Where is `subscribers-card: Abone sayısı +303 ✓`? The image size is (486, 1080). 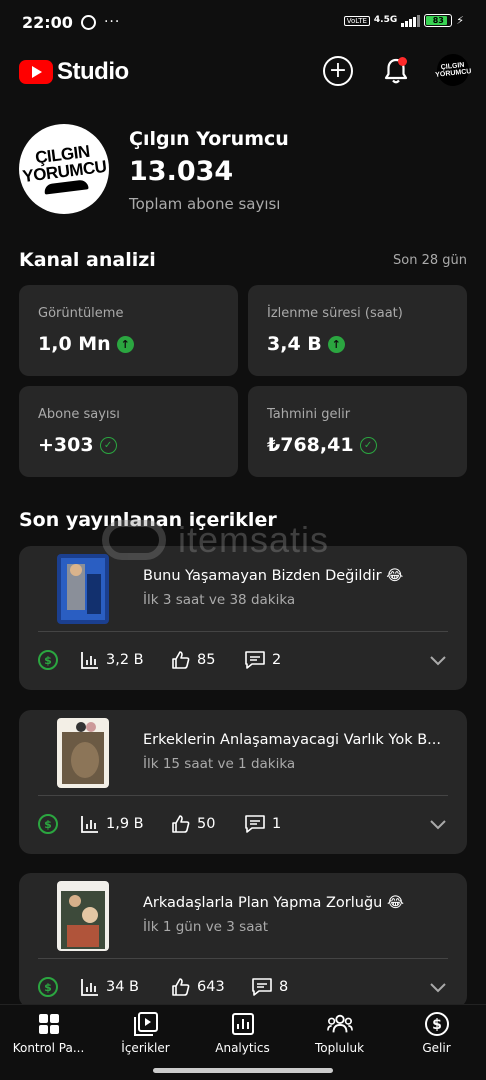 subscribers-card: Abone sayısı +303 ✓ is located at coordinates (128, 431).